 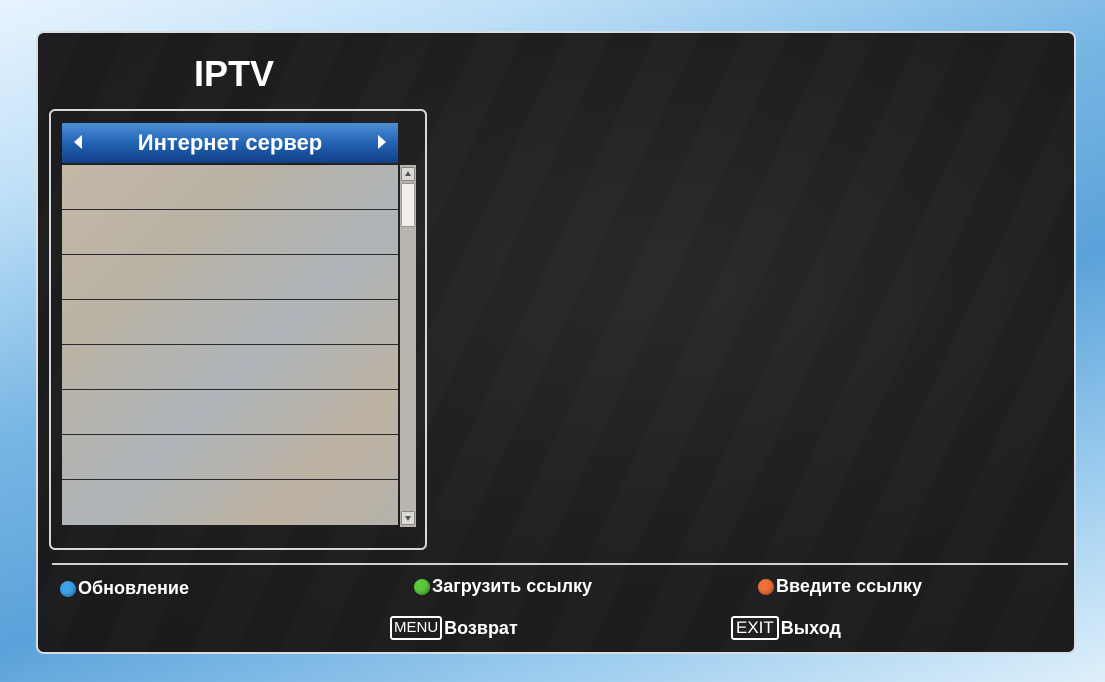 I want to click on scroll-thumb, so click(x=408, y=205).